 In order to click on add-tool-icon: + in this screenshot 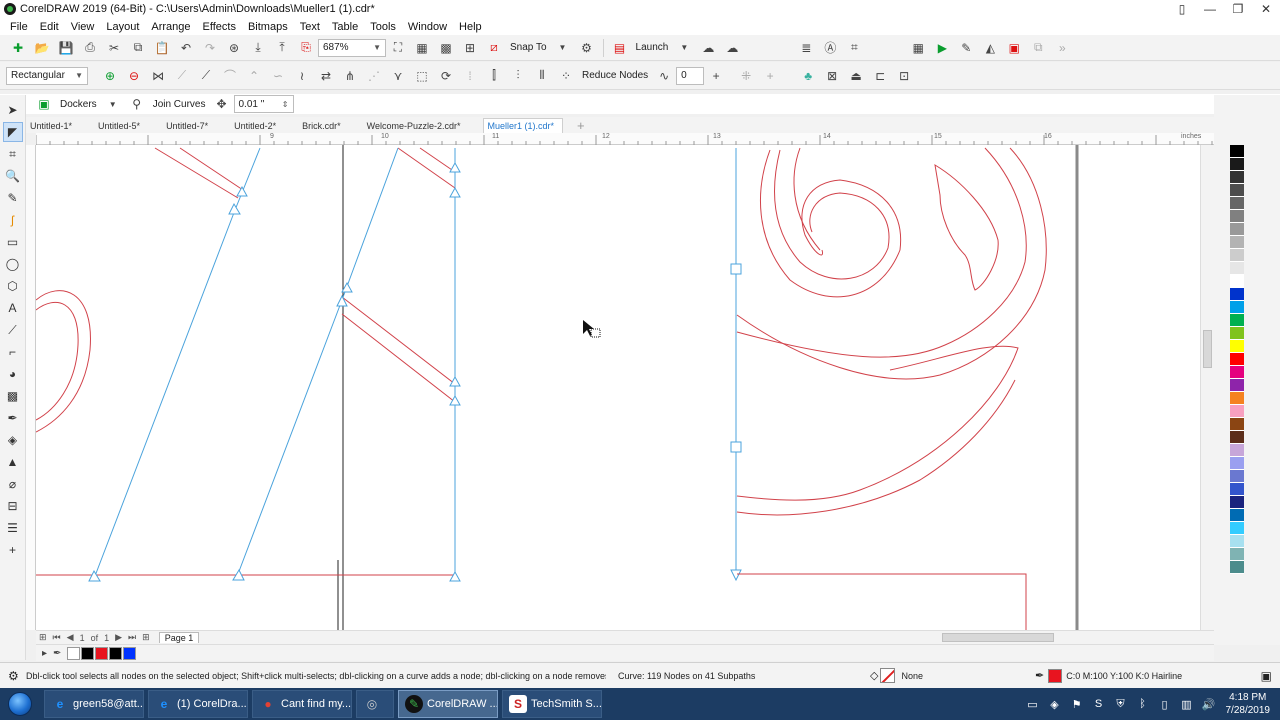, I will do `click(13, 550)`.